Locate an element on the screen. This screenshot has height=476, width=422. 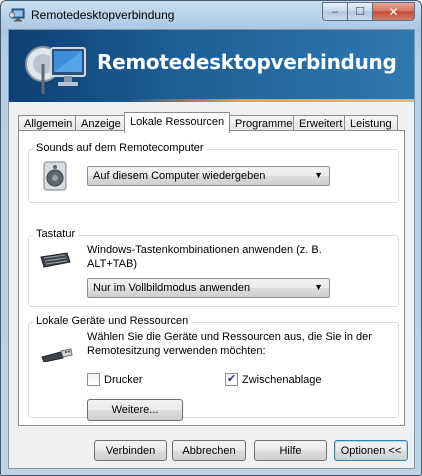
cancel-button: Abbrechen is located at coordinates (209, 450).